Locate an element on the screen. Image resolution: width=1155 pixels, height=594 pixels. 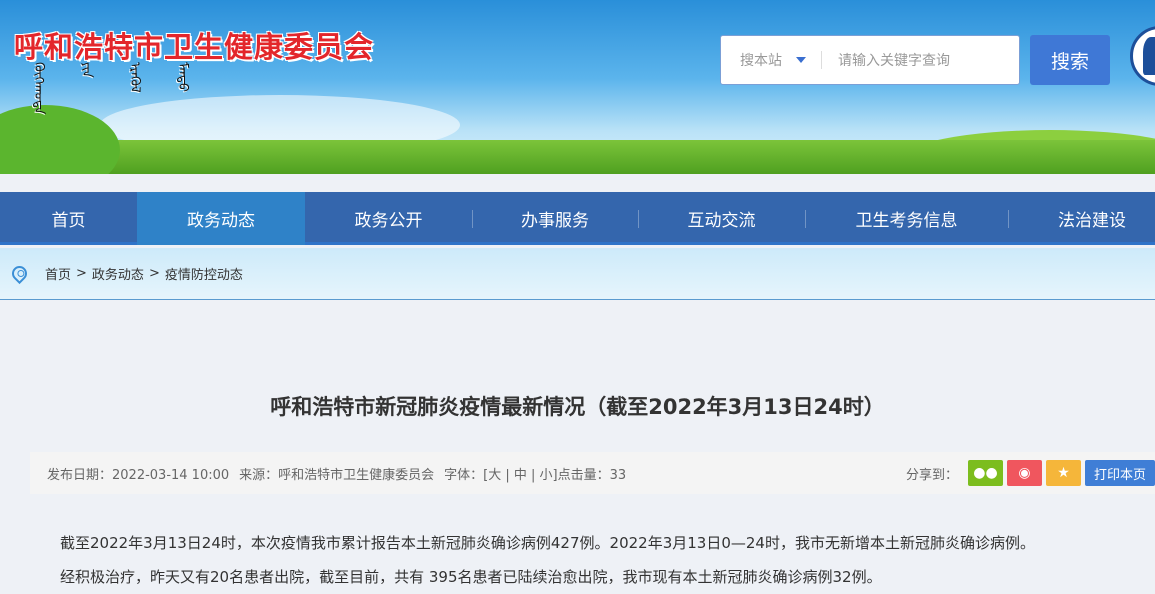
location-pin-icon is located at coordinates (19, 273).